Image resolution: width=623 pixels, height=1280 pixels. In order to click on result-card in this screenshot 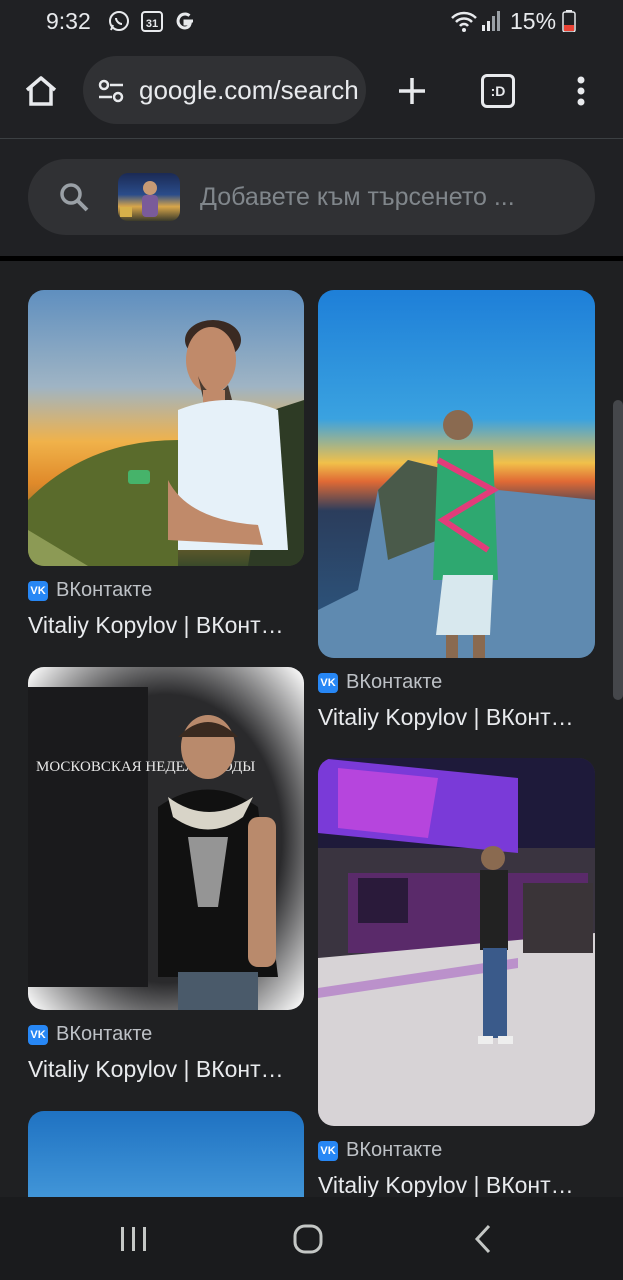, I will do `click(166, 1171)`.